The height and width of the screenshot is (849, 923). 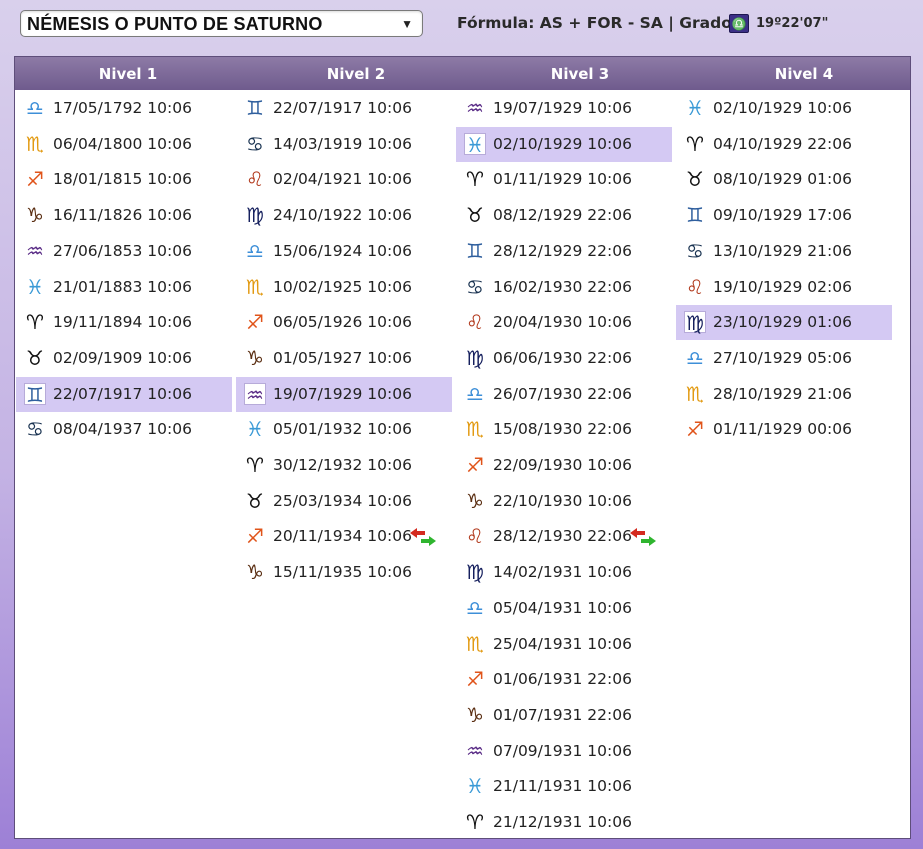 I want to click on row-date: 15/11/1935 10:06, so click(x=342, y=572).